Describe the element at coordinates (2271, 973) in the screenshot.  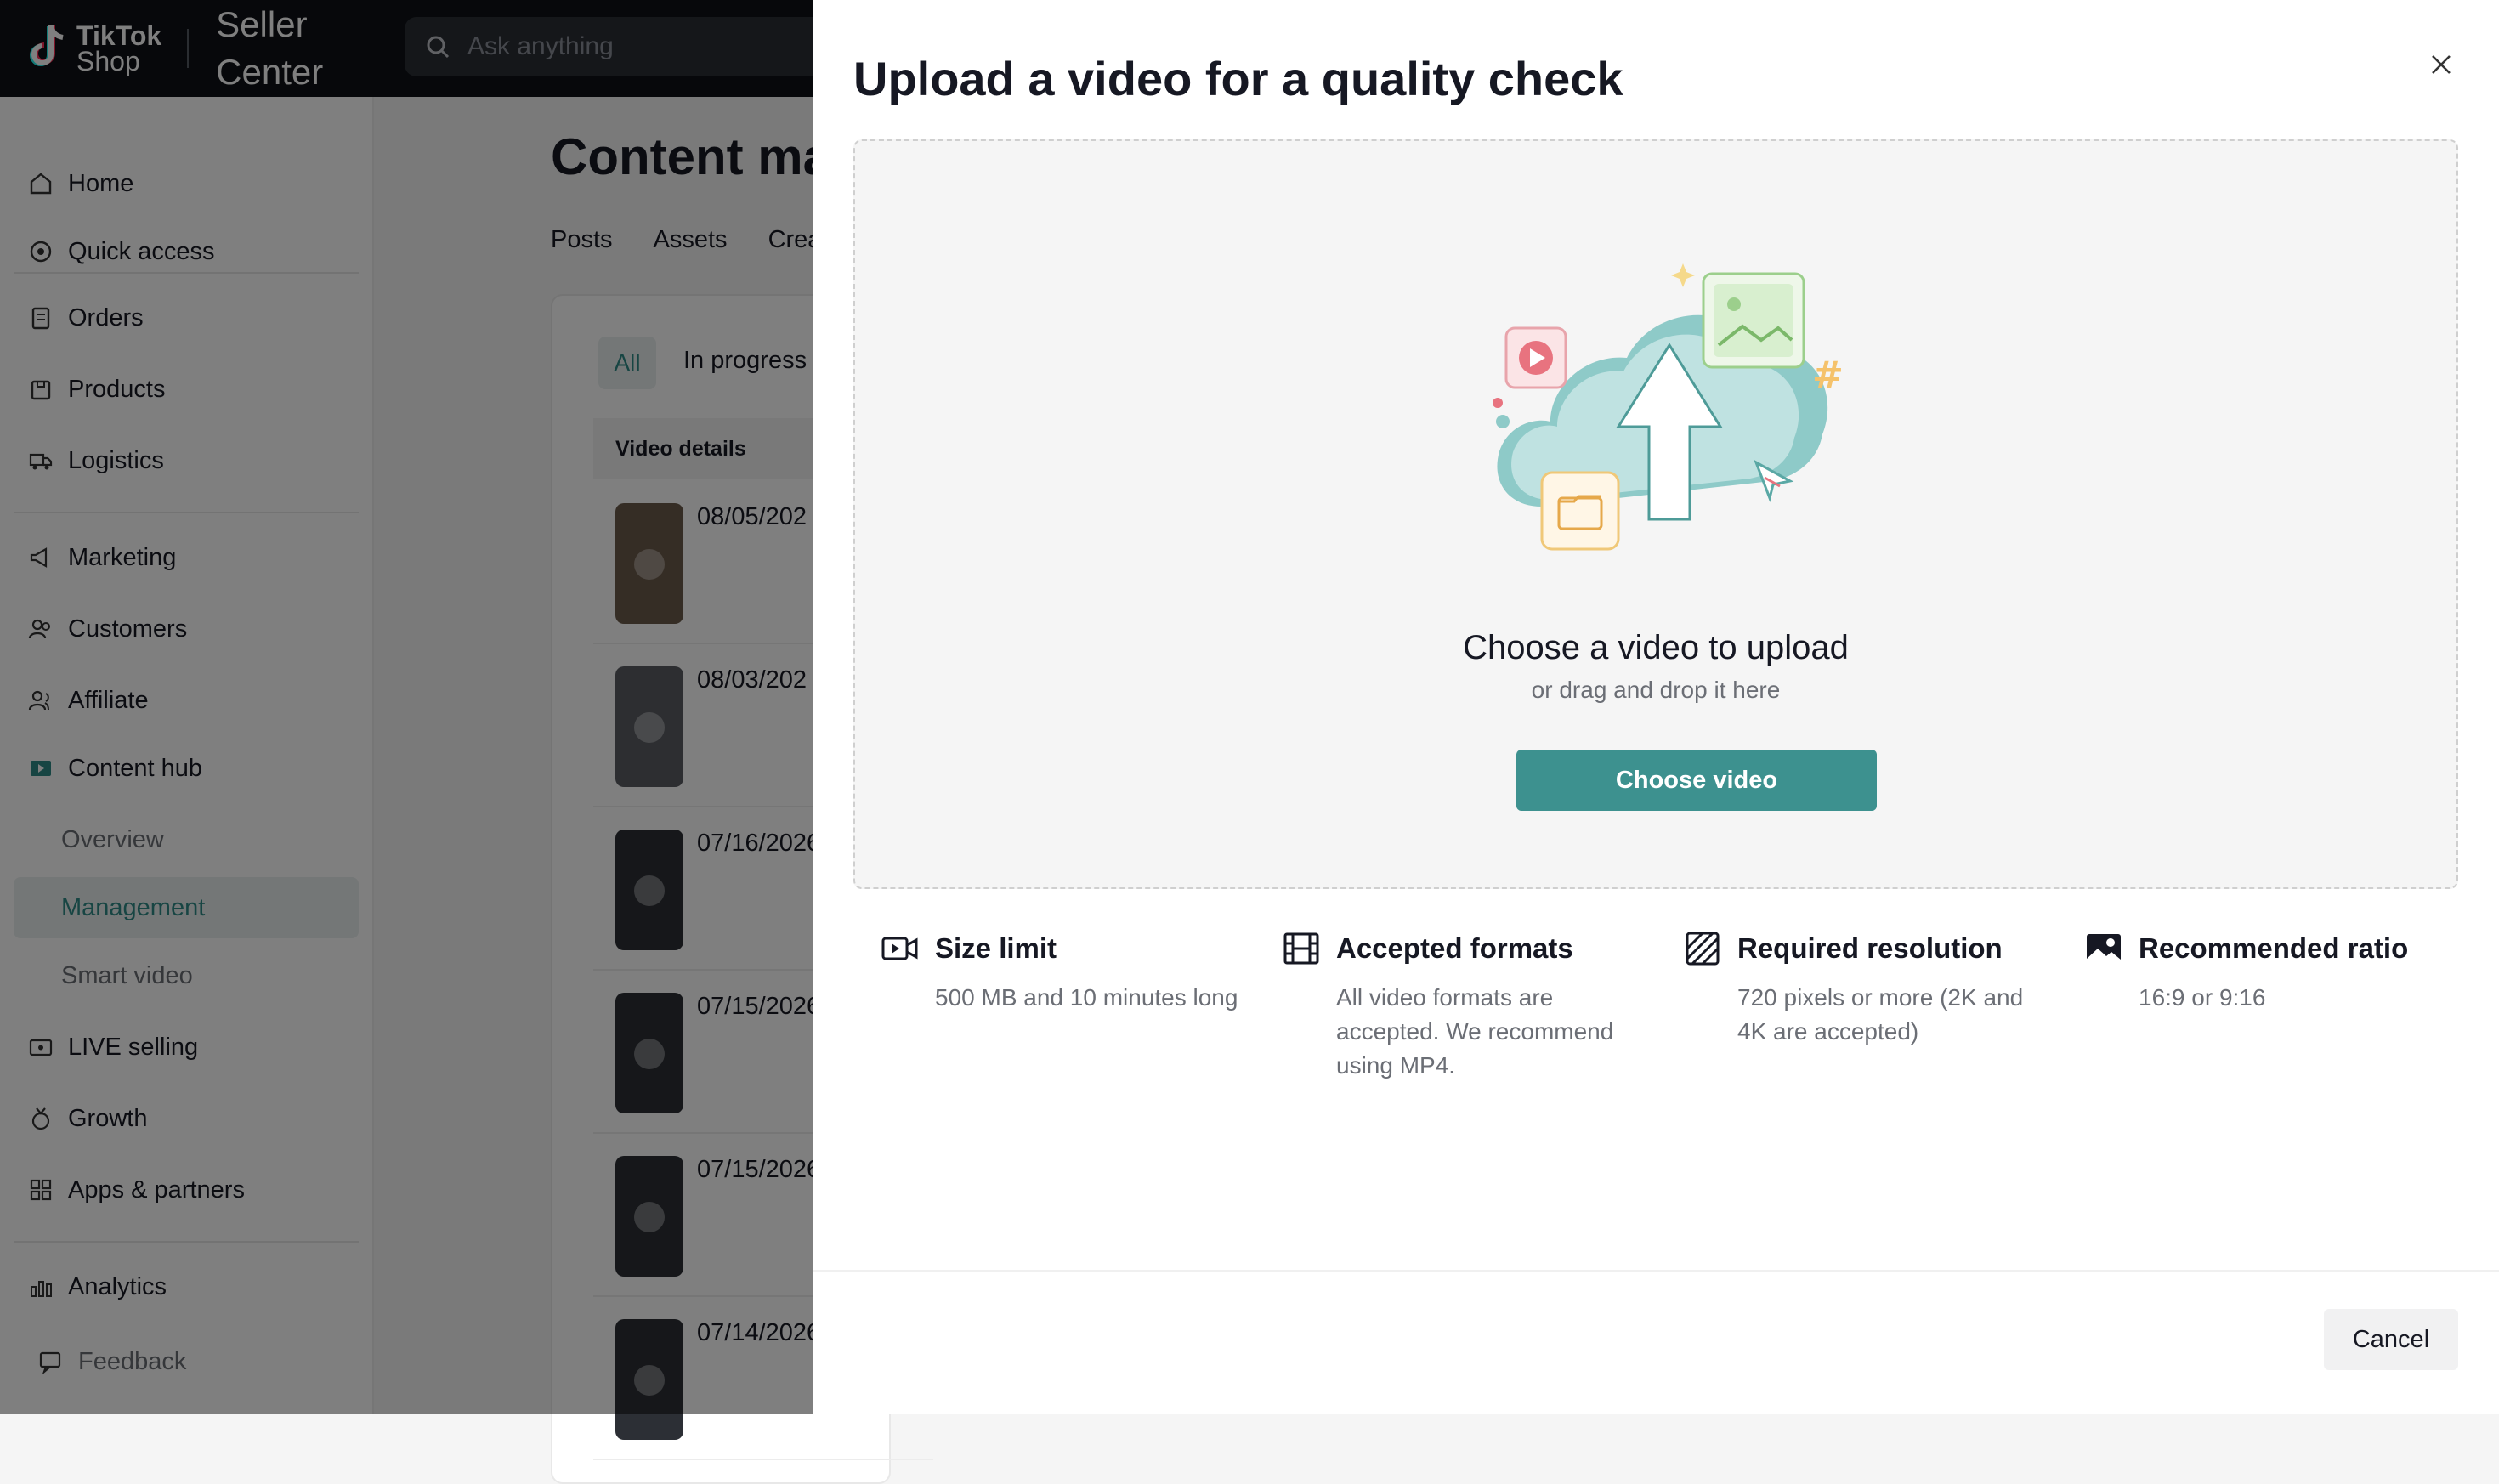
I see `info-recommended-ratio: Recommended ratio 16:9 or 9:16` at that location.